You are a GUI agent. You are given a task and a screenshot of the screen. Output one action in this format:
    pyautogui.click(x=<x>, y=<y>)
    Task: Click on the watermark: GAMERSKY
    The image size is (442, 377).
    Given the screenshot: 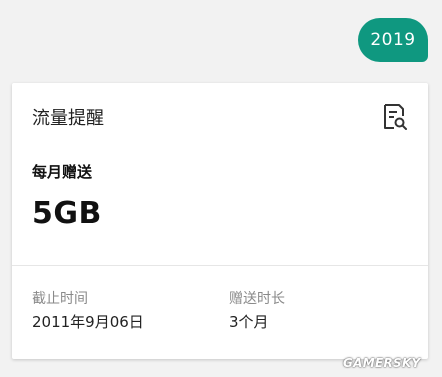 What is the action you would take?
    pyautogui.click(x=382, y=363)
    